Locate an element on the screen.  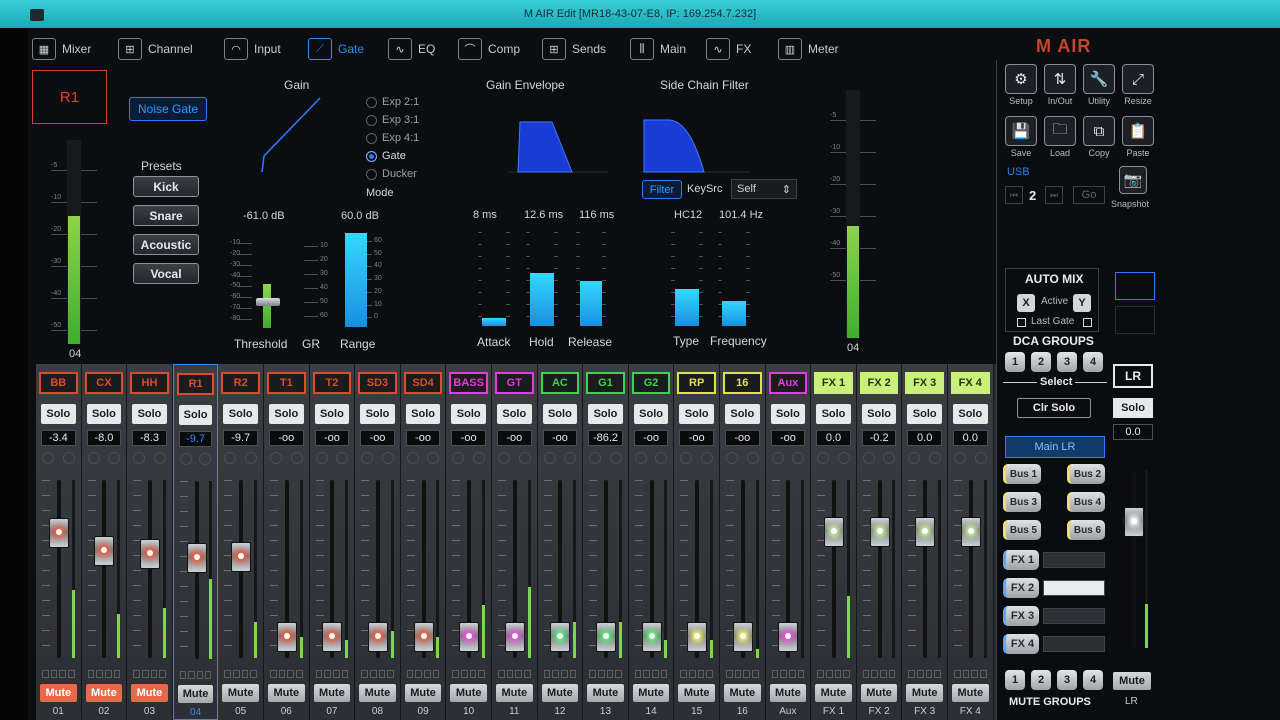
channel-name: BB is located at coordinates (58, 383).